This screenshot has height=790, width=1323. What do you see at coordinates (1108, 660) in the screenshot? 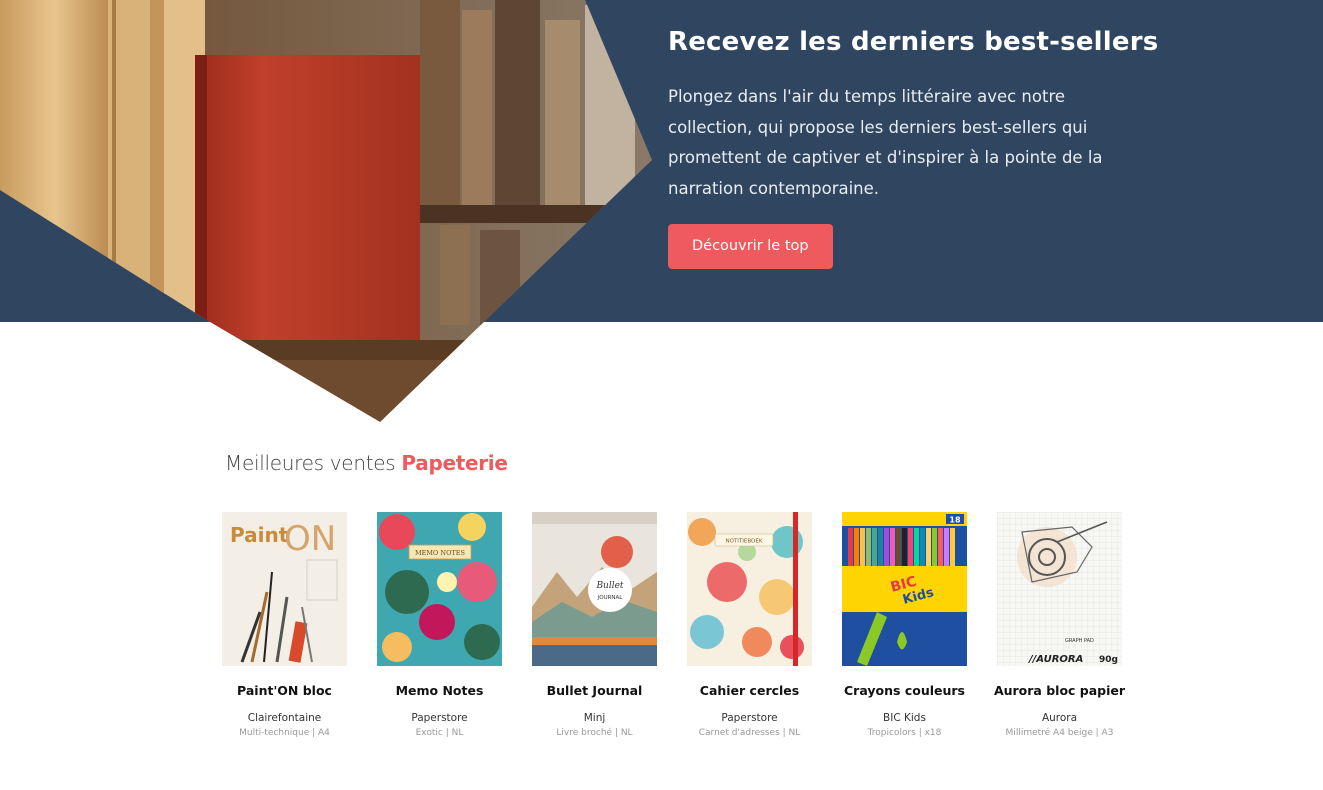
I see `svg-text: 90g` at bounding box center [1108, 660].